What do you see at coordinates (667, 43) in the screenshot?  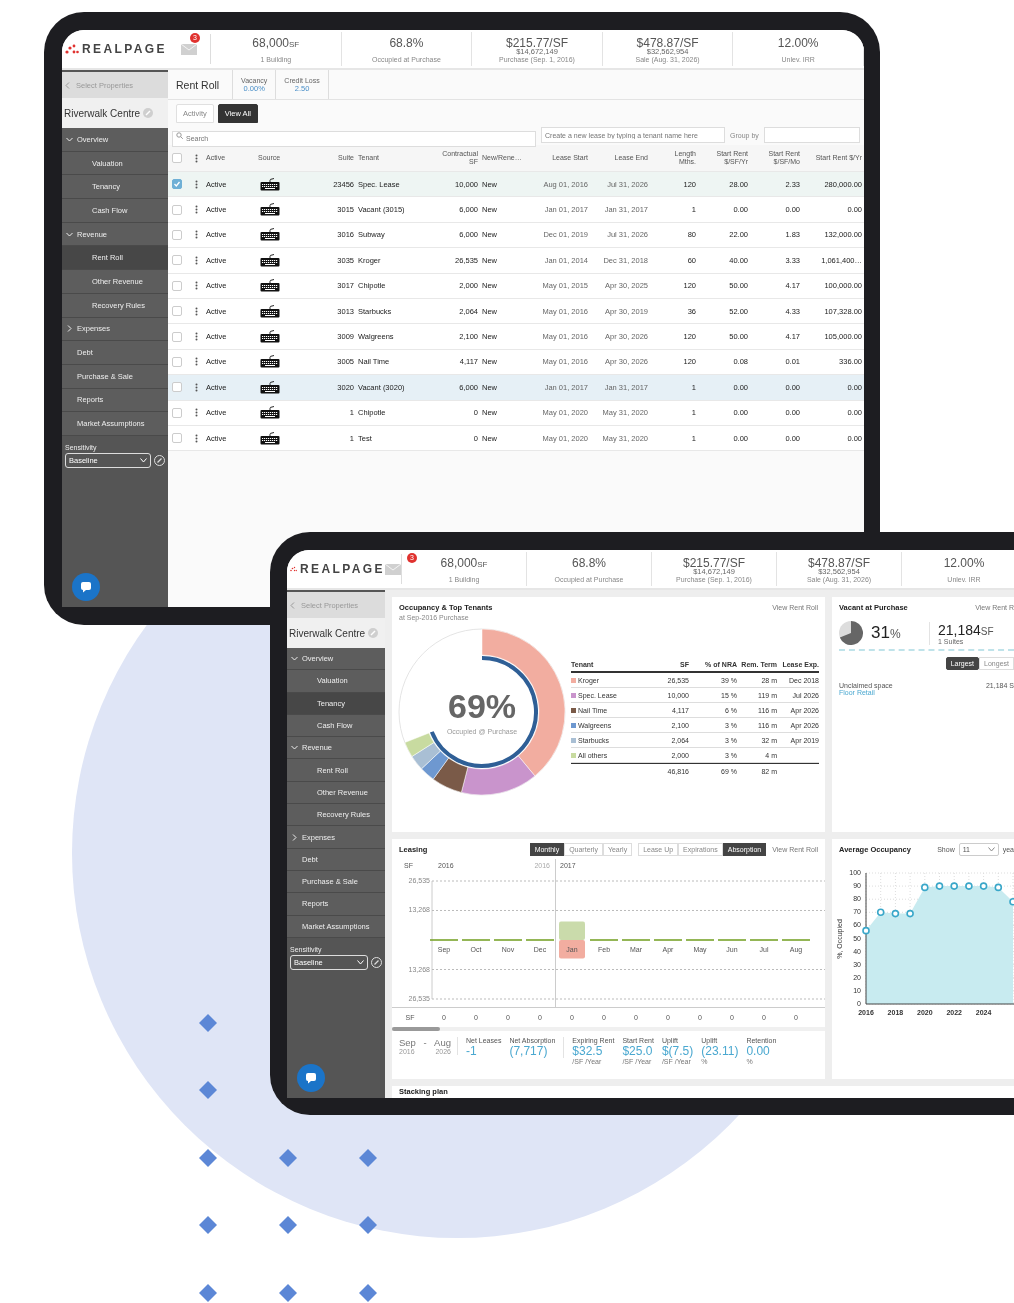 I see `stat-value: $478.87/SF` at bounding box center [667, 43].